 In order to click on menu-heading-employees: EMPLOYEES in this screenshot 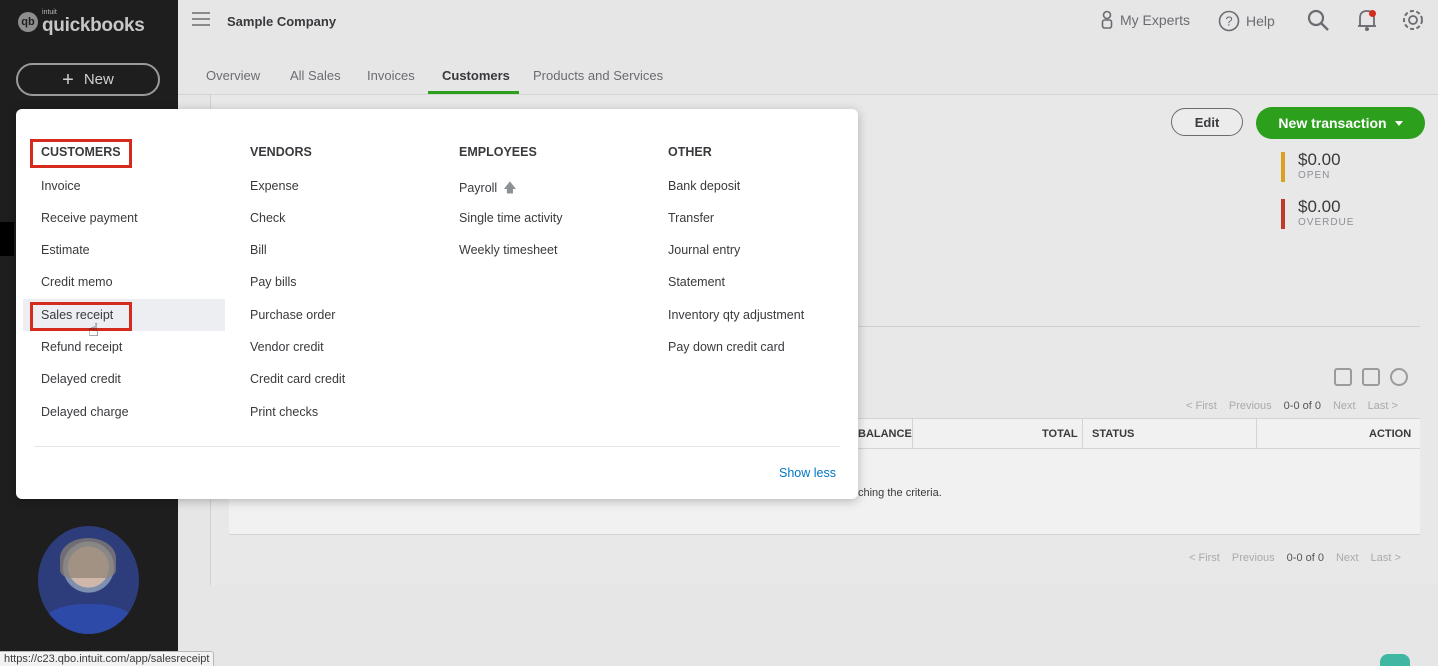, I will do `click(498, 152)`.